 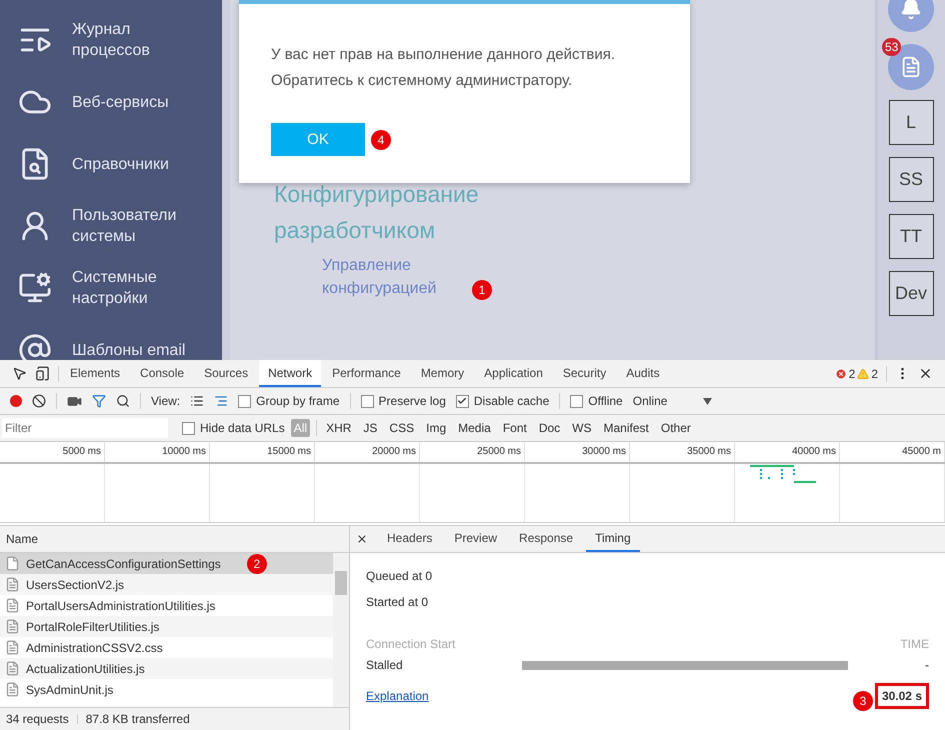 What do you see at coordinates (512, 401) in the screenshot?
I see `option-label: Disable cache` at bounding box center [512, 401].